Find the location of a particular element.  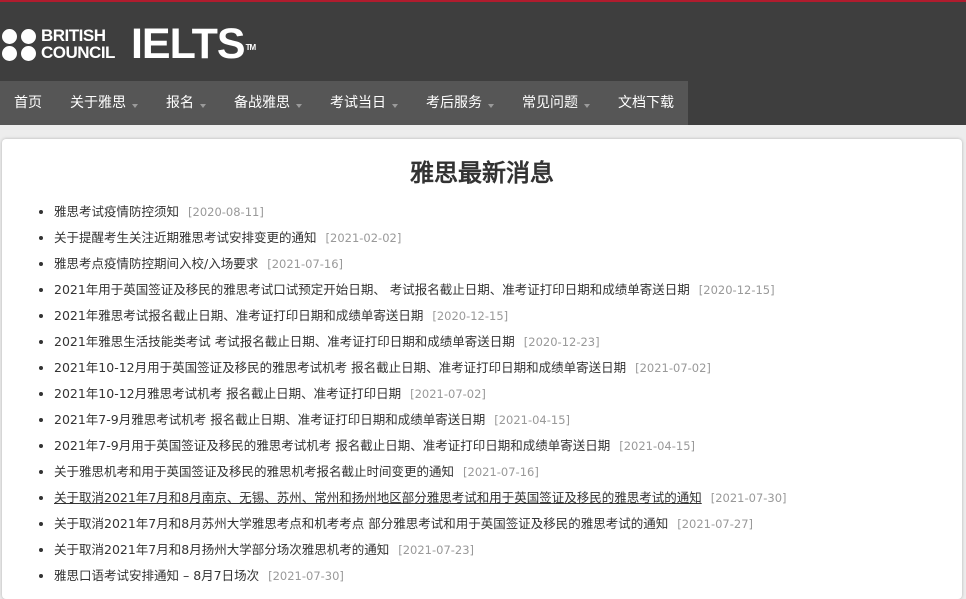

nav-test-day: 考试当日 is located at coordinates (364, 103).